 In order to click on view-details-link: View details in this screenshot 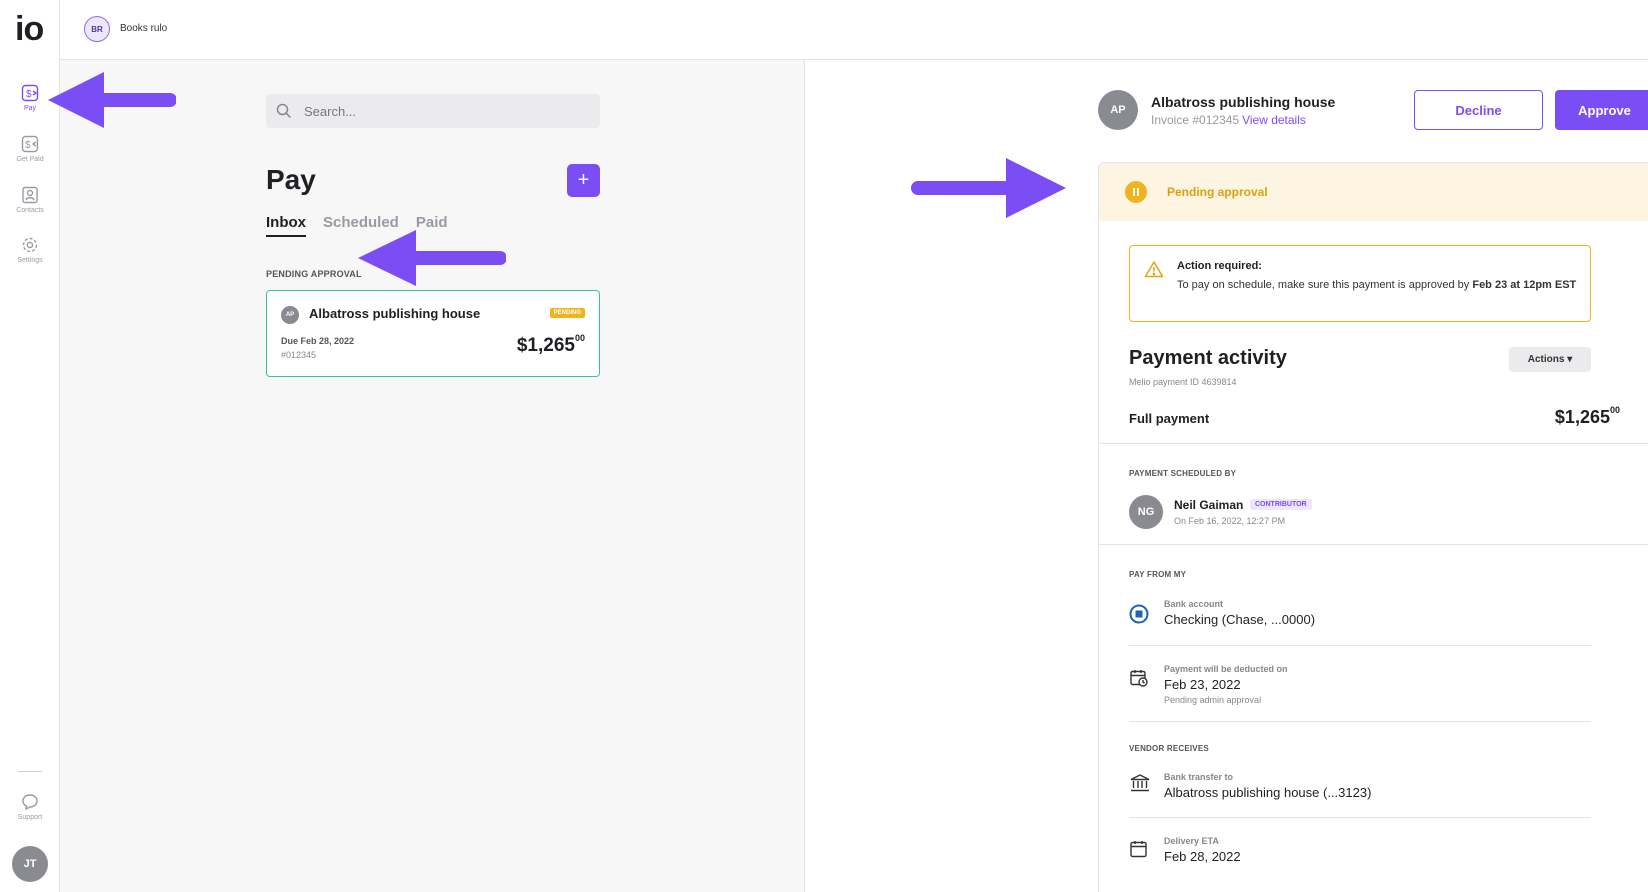, I will do `click(1274, 120)`.